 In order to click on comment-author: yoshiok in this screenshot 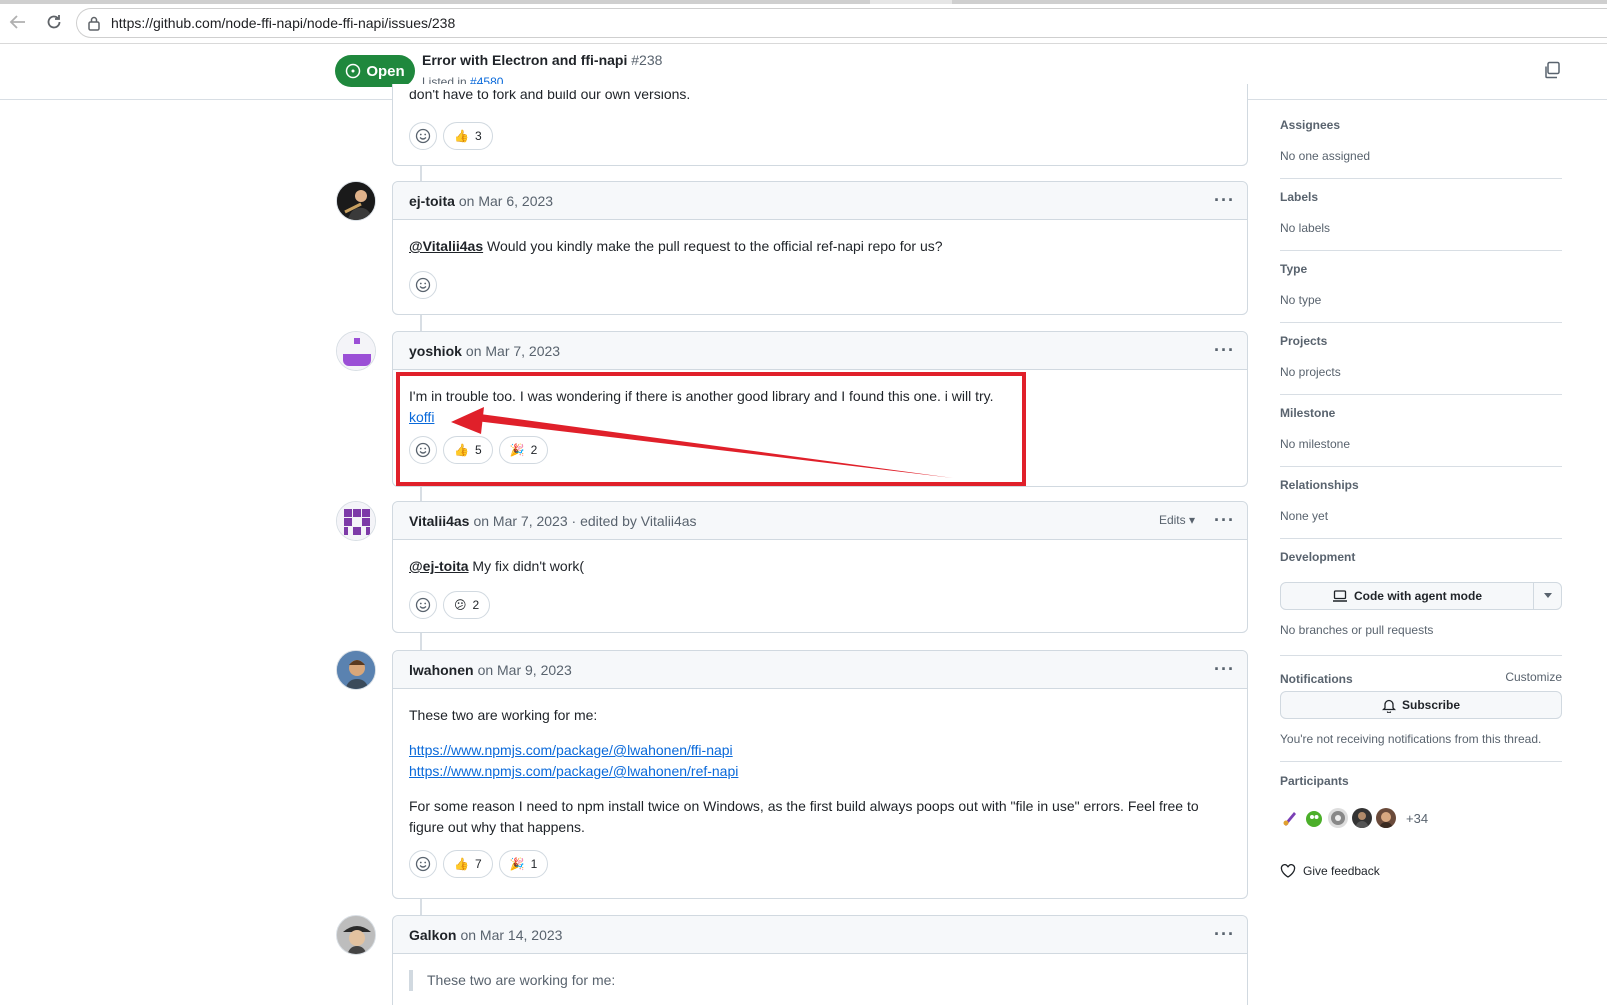, I will do `click(435, 351)`.